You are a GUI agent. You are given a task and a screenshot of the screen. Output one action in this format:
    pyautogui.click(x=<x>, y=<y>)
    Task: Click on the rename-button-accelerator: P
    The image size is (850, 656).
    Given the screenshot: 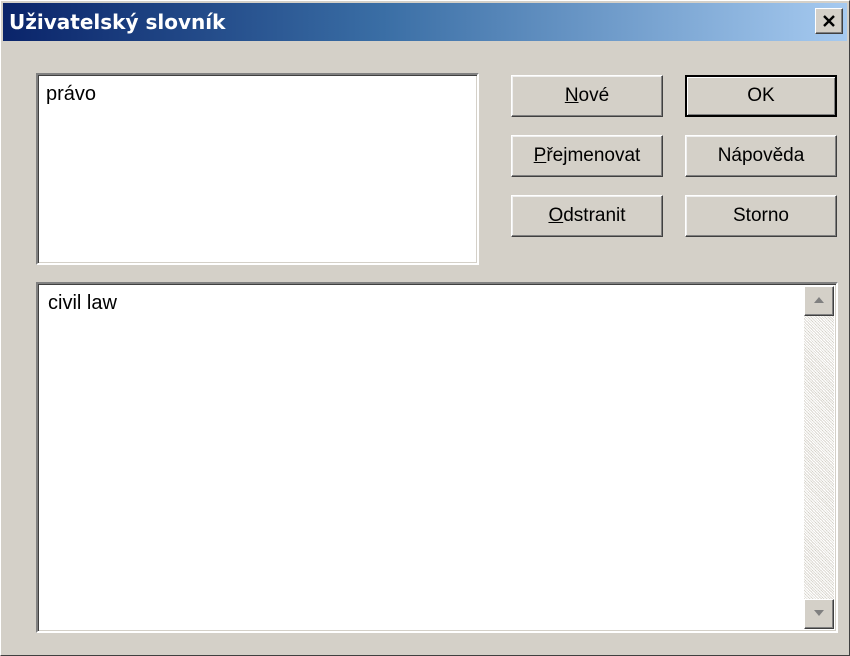 What is the action you would take?
    pyautogui.click(x=540, y=155)
    